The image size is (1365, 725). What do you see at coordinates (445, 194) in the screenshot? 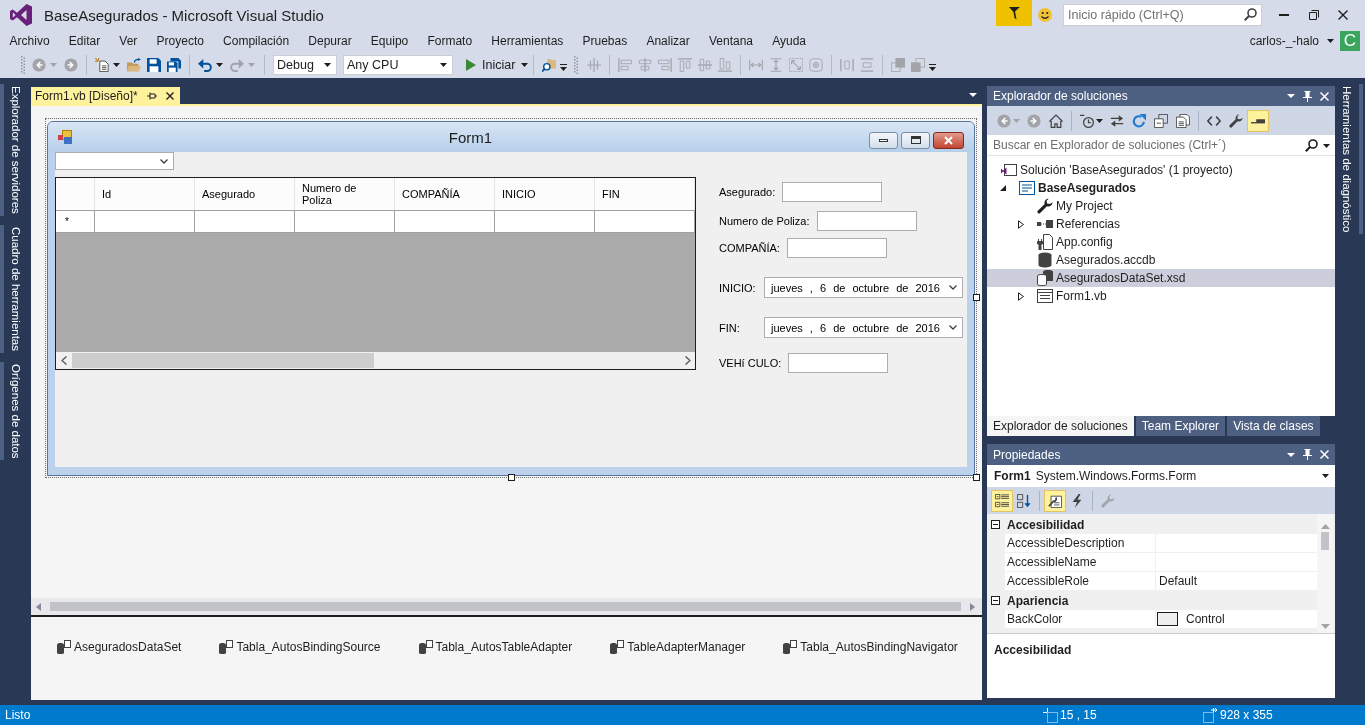
I see `column-header: COMPAÑÍA` at bounding box center [445, 194].